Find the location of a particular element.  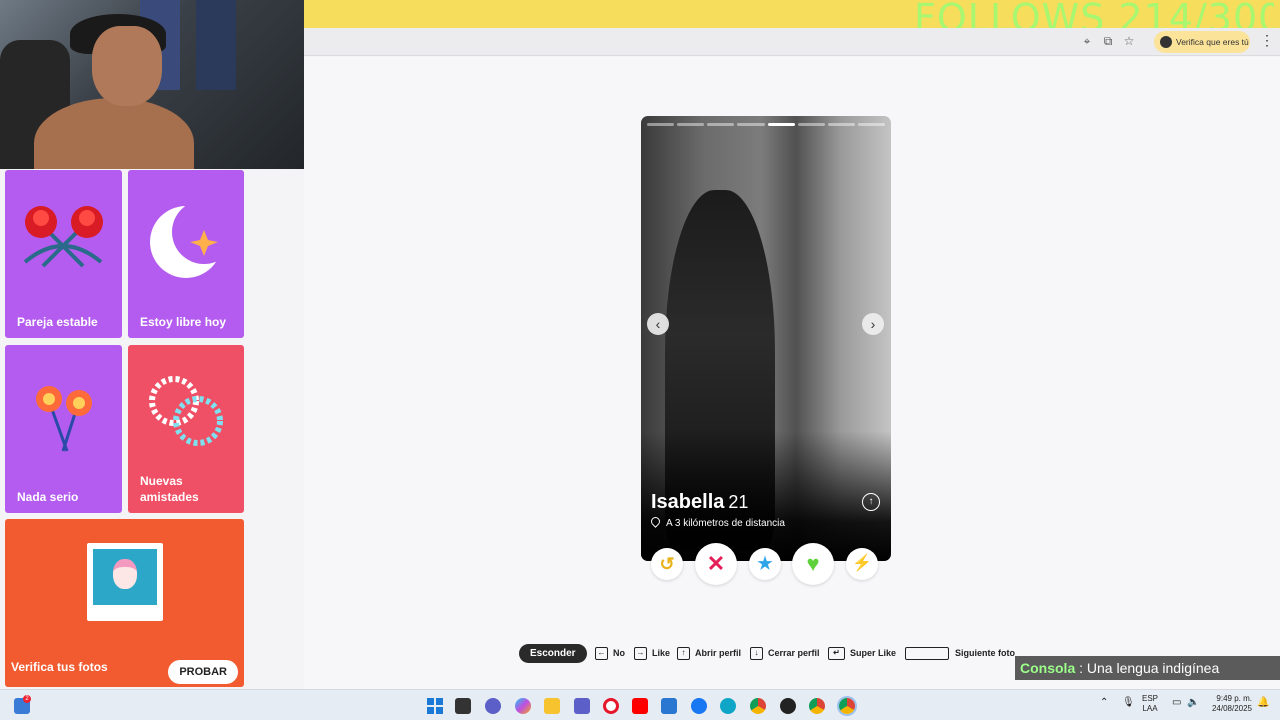

hint-next-photo: Siguiente foto is located at coordinates (960, 653).